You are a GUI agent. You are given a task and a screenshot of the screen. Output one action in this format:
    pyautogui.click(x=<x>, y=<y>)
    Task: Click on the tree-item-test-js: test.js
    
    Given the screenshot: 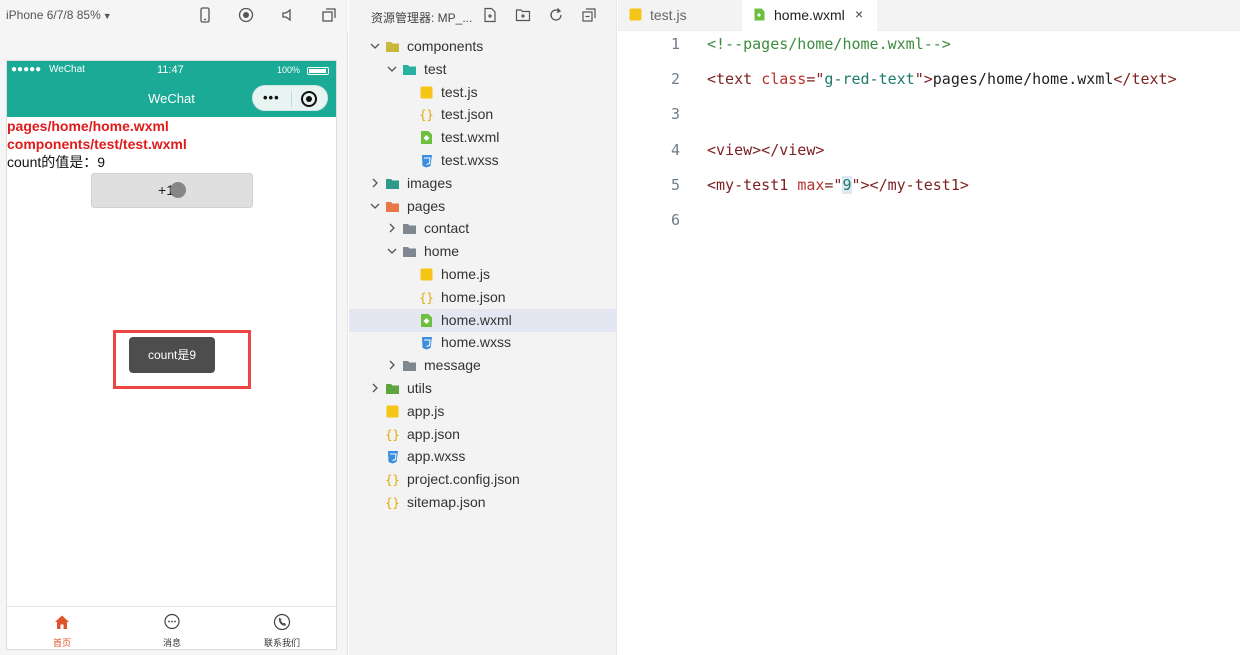 What is the action you would take?
    pyautogui.click(x=483, y=92)
    